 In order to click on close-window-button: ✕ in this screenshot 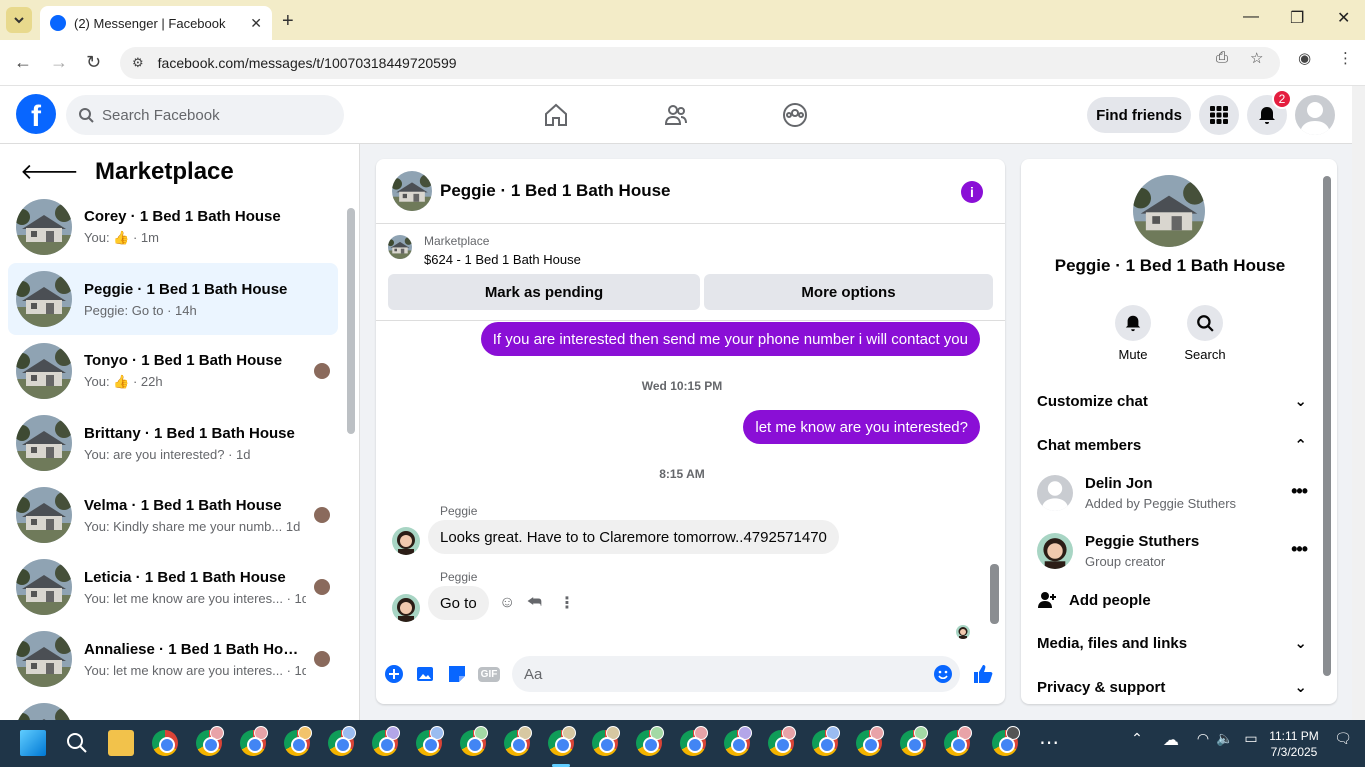, I will do `click(1343, 18)`.